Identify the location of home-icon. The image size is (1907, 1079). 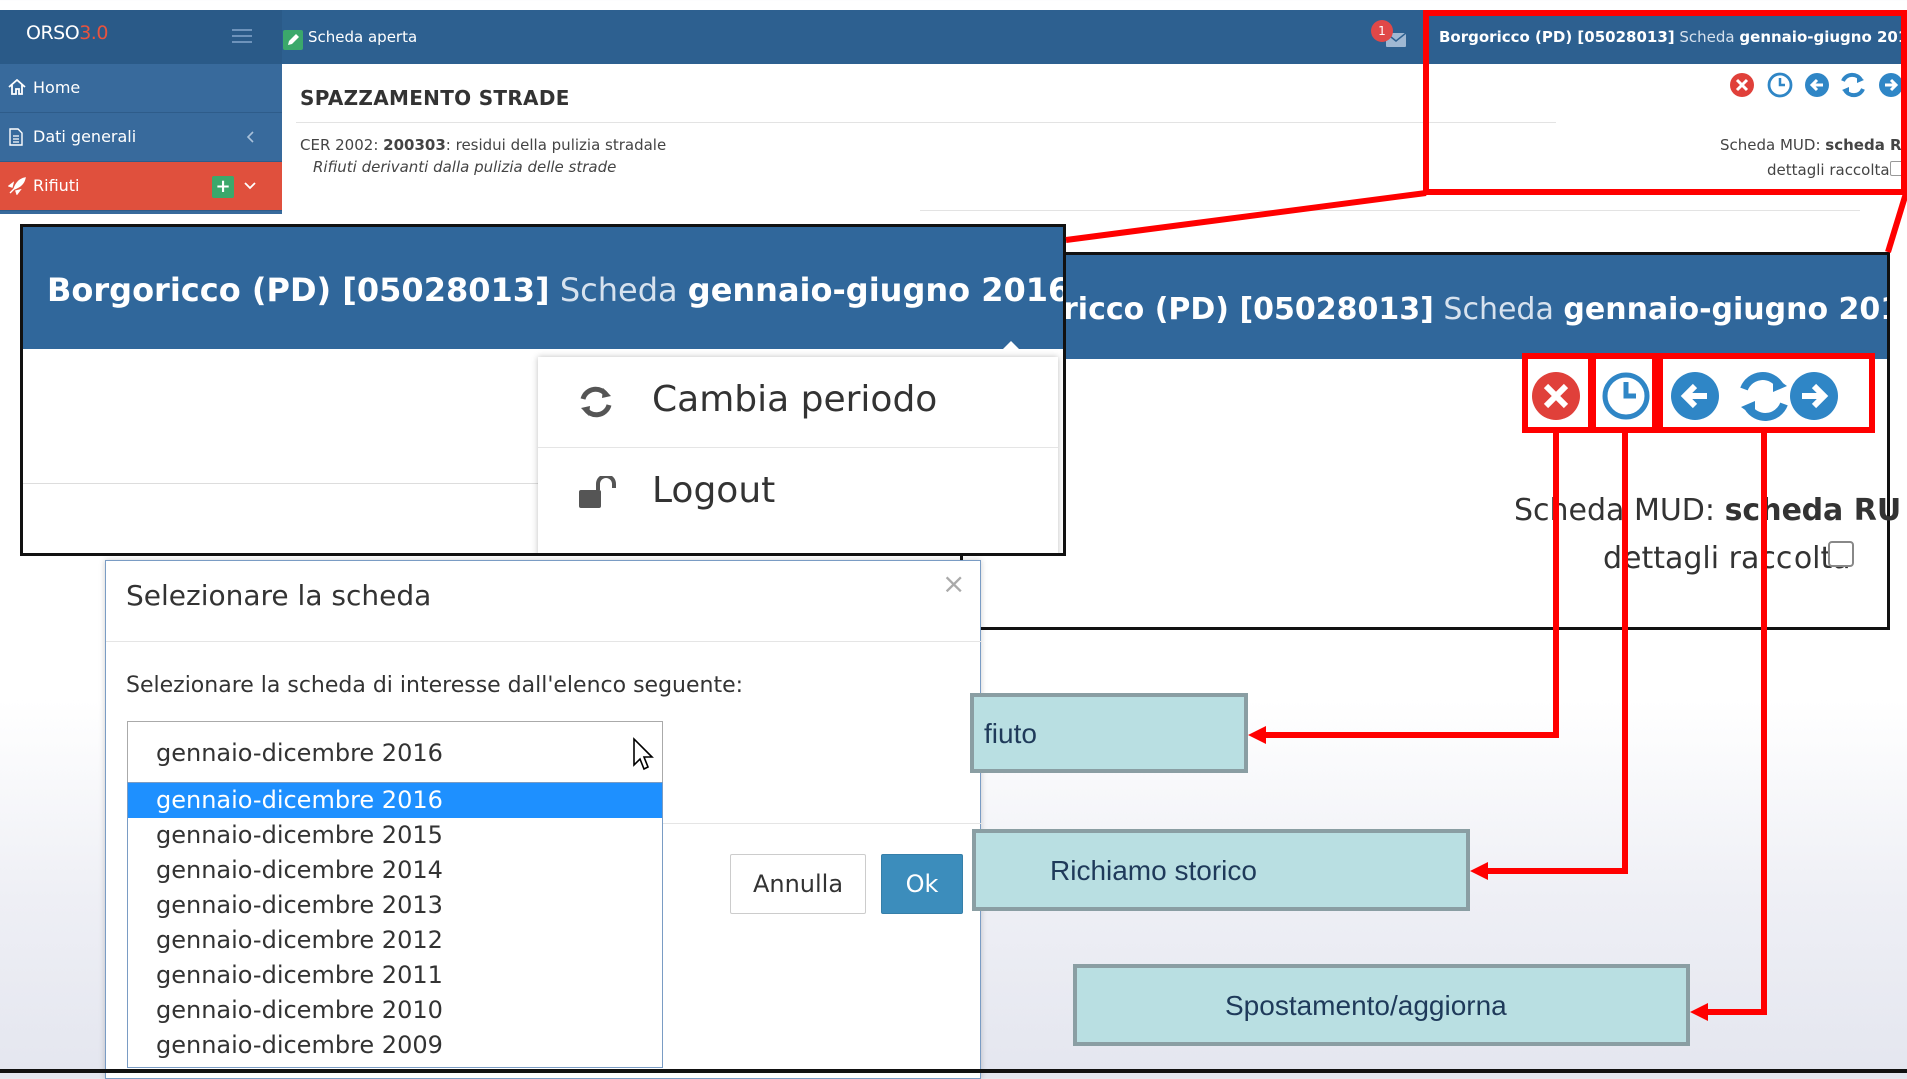
(17, 87).